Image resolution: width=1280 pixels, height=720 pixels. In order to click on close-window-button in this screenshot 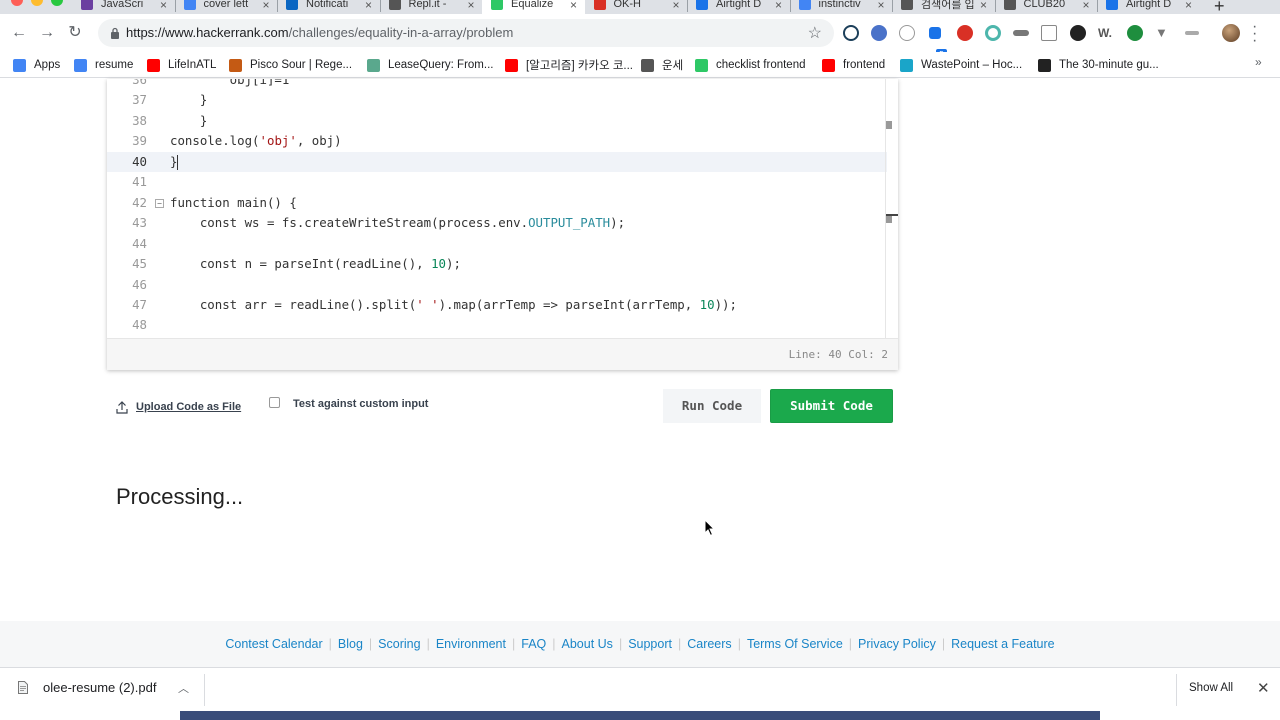, I will do `click(17, 3)`.